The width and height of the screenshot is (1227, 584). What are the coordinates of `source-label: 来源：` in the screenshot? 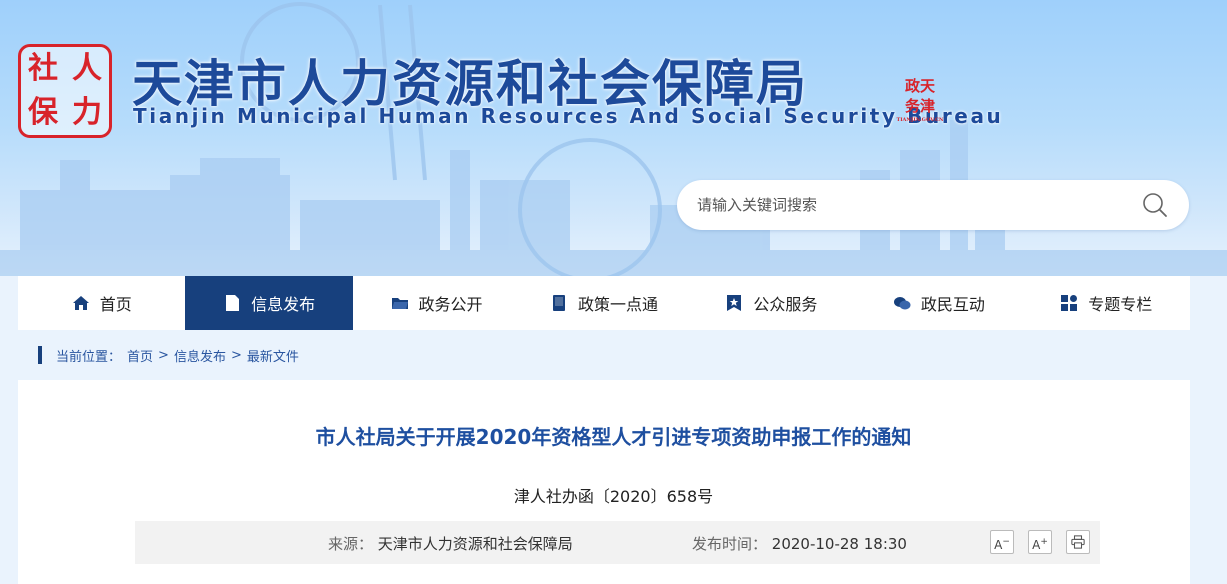 It's located at (350, 544).